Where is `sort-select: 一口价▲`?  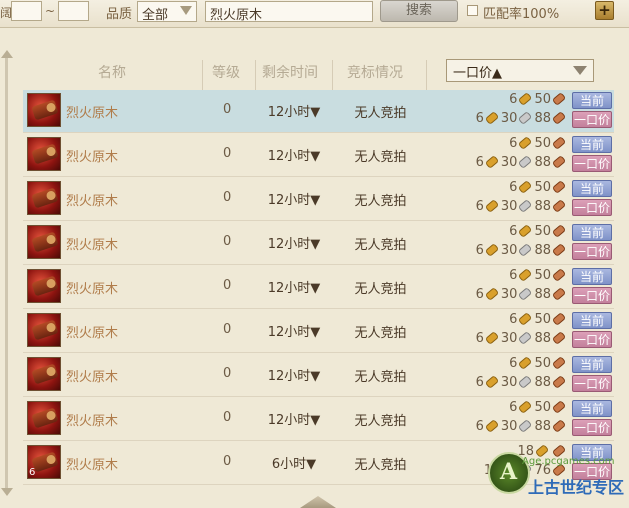
sort-select: 一口价▲ is located at coordinates (520, 70).